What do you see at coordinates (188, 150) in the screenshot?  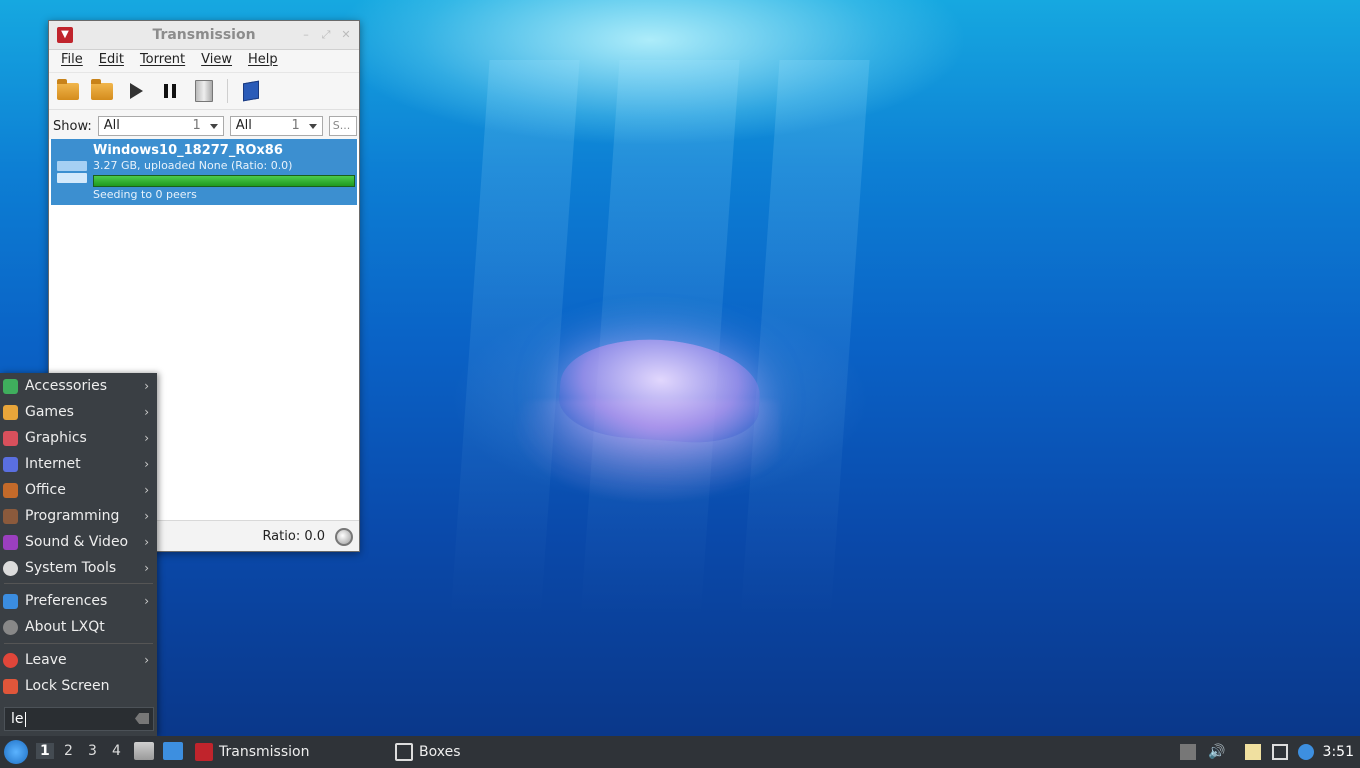 I see `torrent-name: Windows10_18277_ROx86` at bounding box center [188, 150].